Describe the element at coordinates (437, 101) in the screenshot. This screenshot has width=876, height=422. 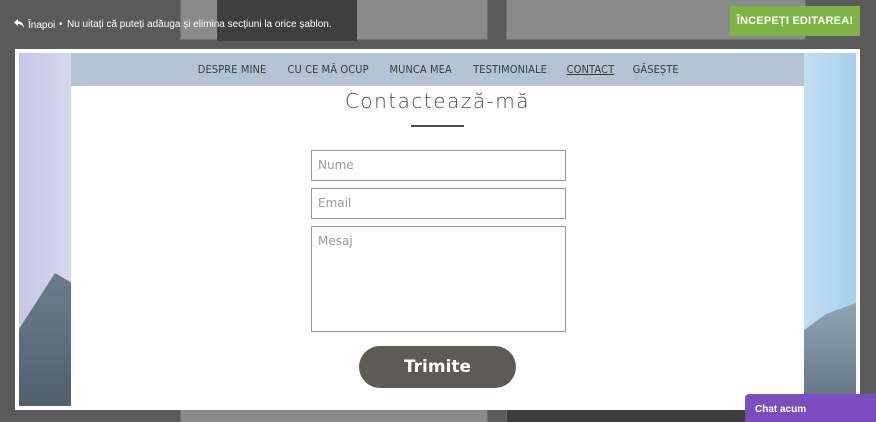
I see `contact-title: Contactează-mă` at that location.